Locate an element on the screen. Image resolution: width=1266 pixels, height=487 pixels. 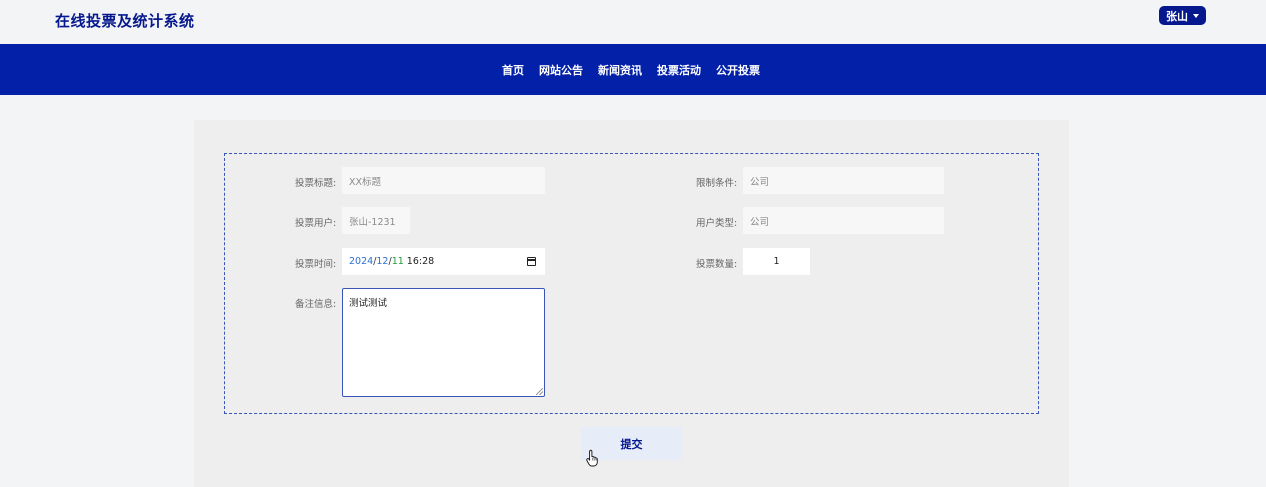
limit-condition-label: 限制条件: is located at coordinates (717, 183).